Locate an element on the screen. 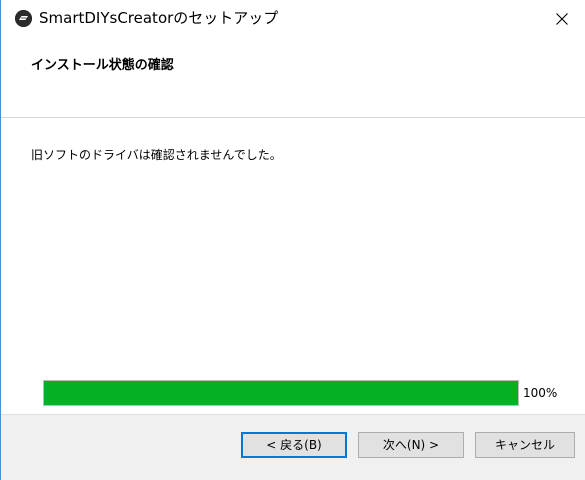 This screenshot has height=480, width=585. app-logo-icon is located at coordinates (23, 18).